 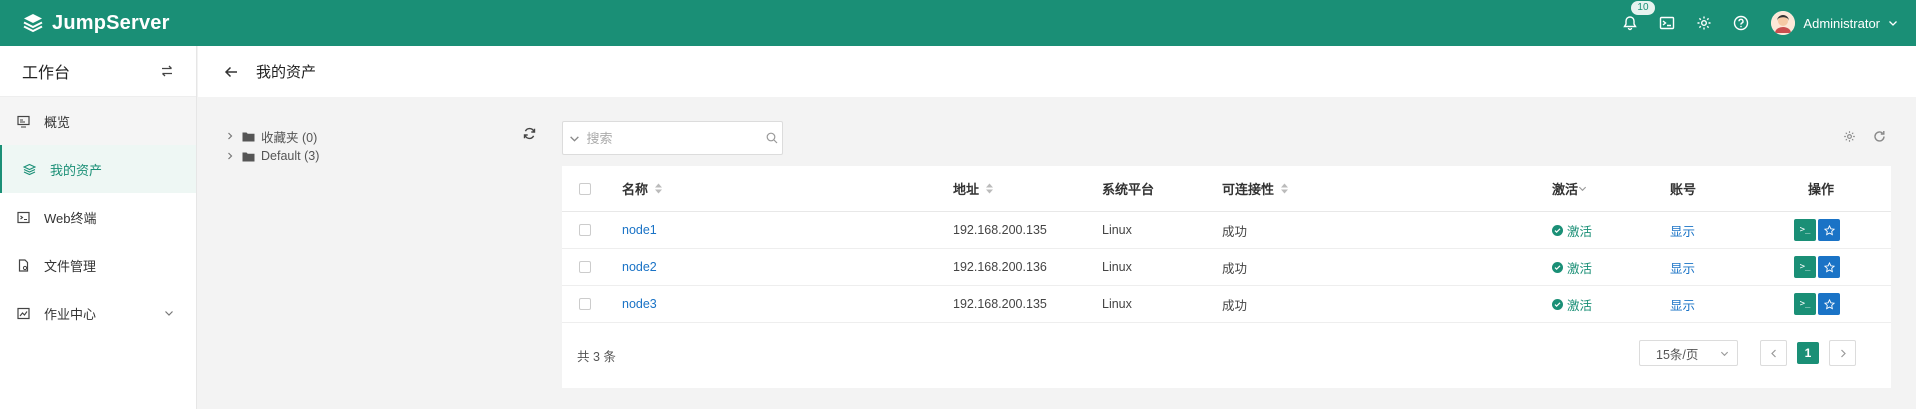 I want to click on search-icon, so click(x=772, y=138).